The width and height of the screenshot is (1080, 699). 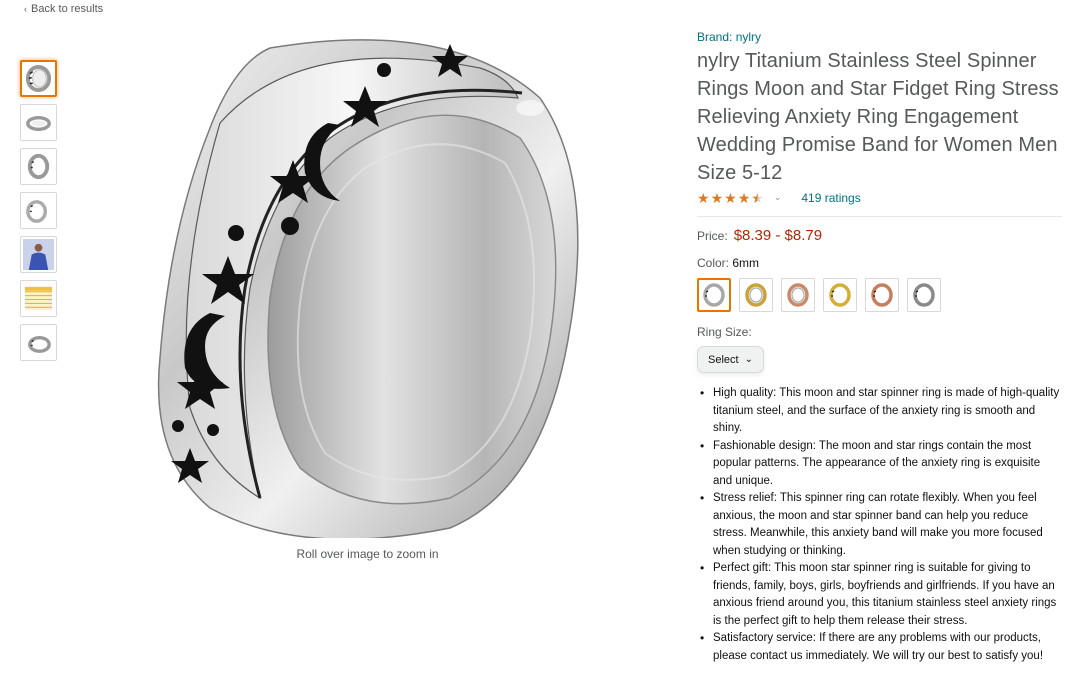 I want to click on thumbnail-ring-side, so click(x=38, y=122).